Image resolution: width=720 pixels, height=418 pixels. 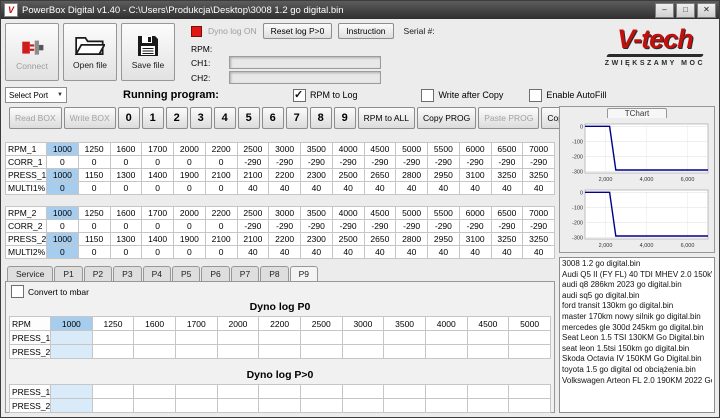 What do you see at coordinates (215, 273) in the screenshot?
I see `tab-p6: P6` at bounding box center [215, 273].